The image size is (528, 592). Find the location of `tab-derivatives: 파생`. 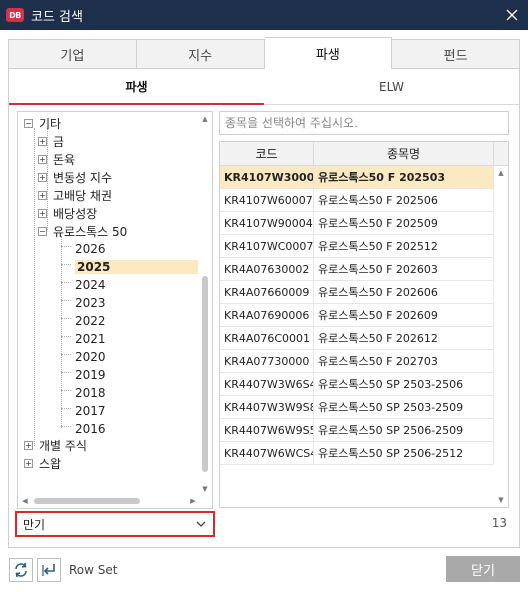

tab-derivatives: 파생 is located at coordinates (328, 53).